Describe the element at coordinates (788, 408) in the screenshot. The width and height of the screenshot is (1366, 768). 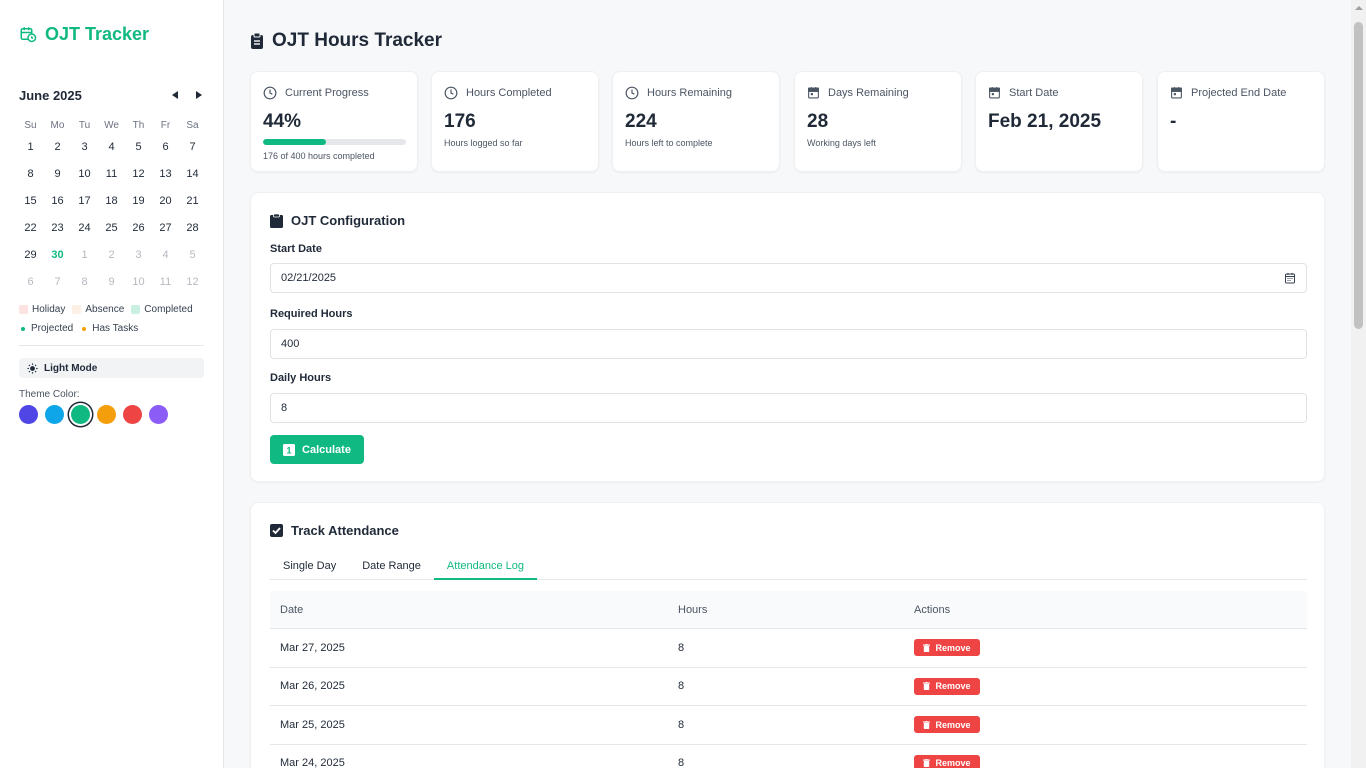
I see `daily-hours-input` at that location.